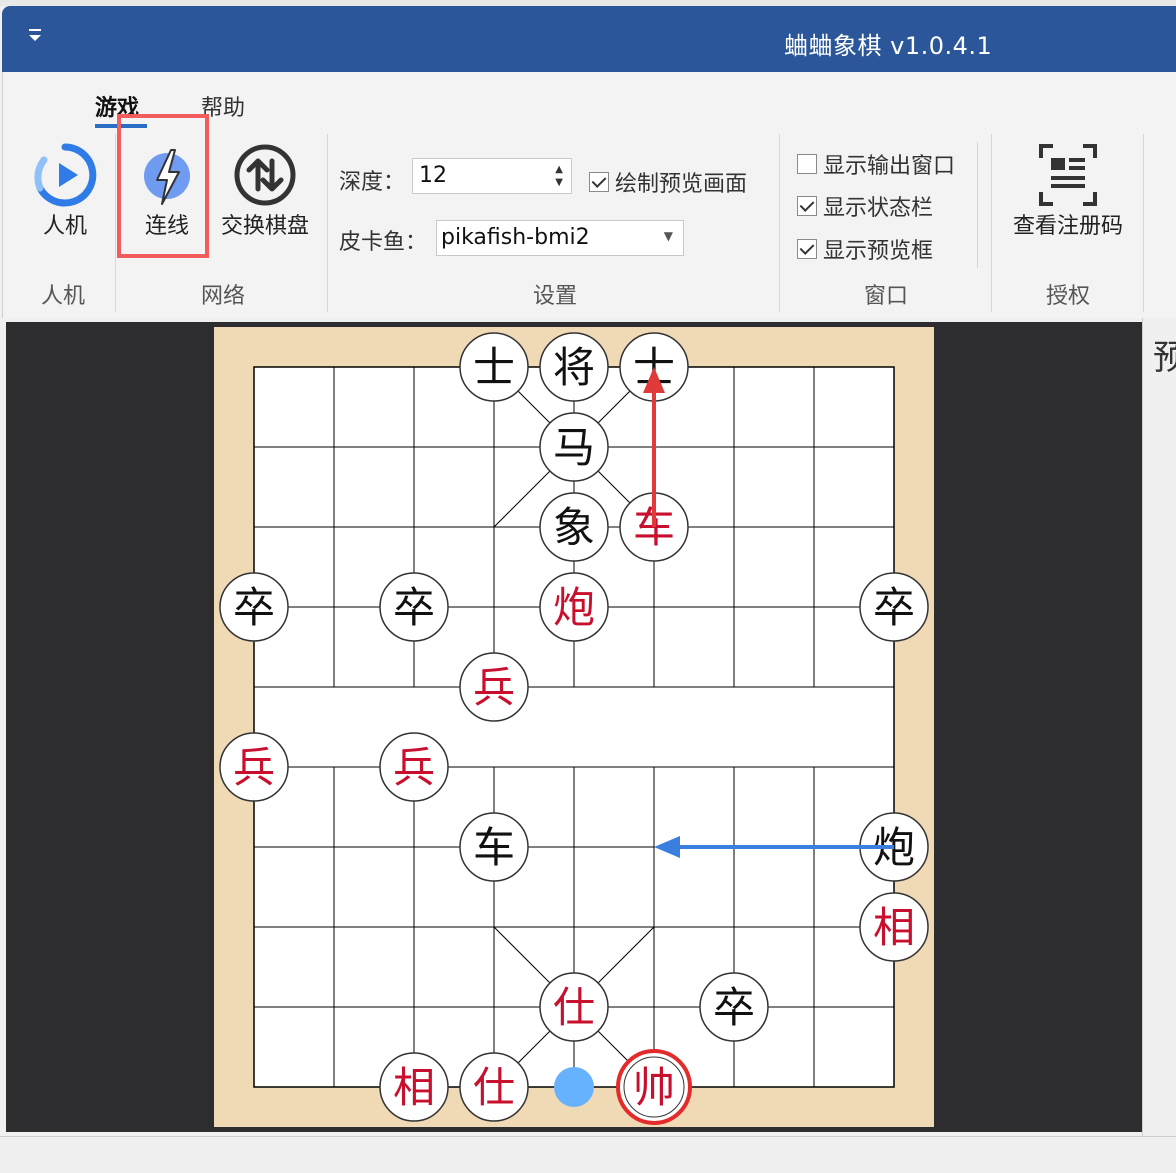 The width and height of the screenshot is (1176, 1173). I want to click on draw-preview-checkbox: 绘制预览画面, so click(668, 182).